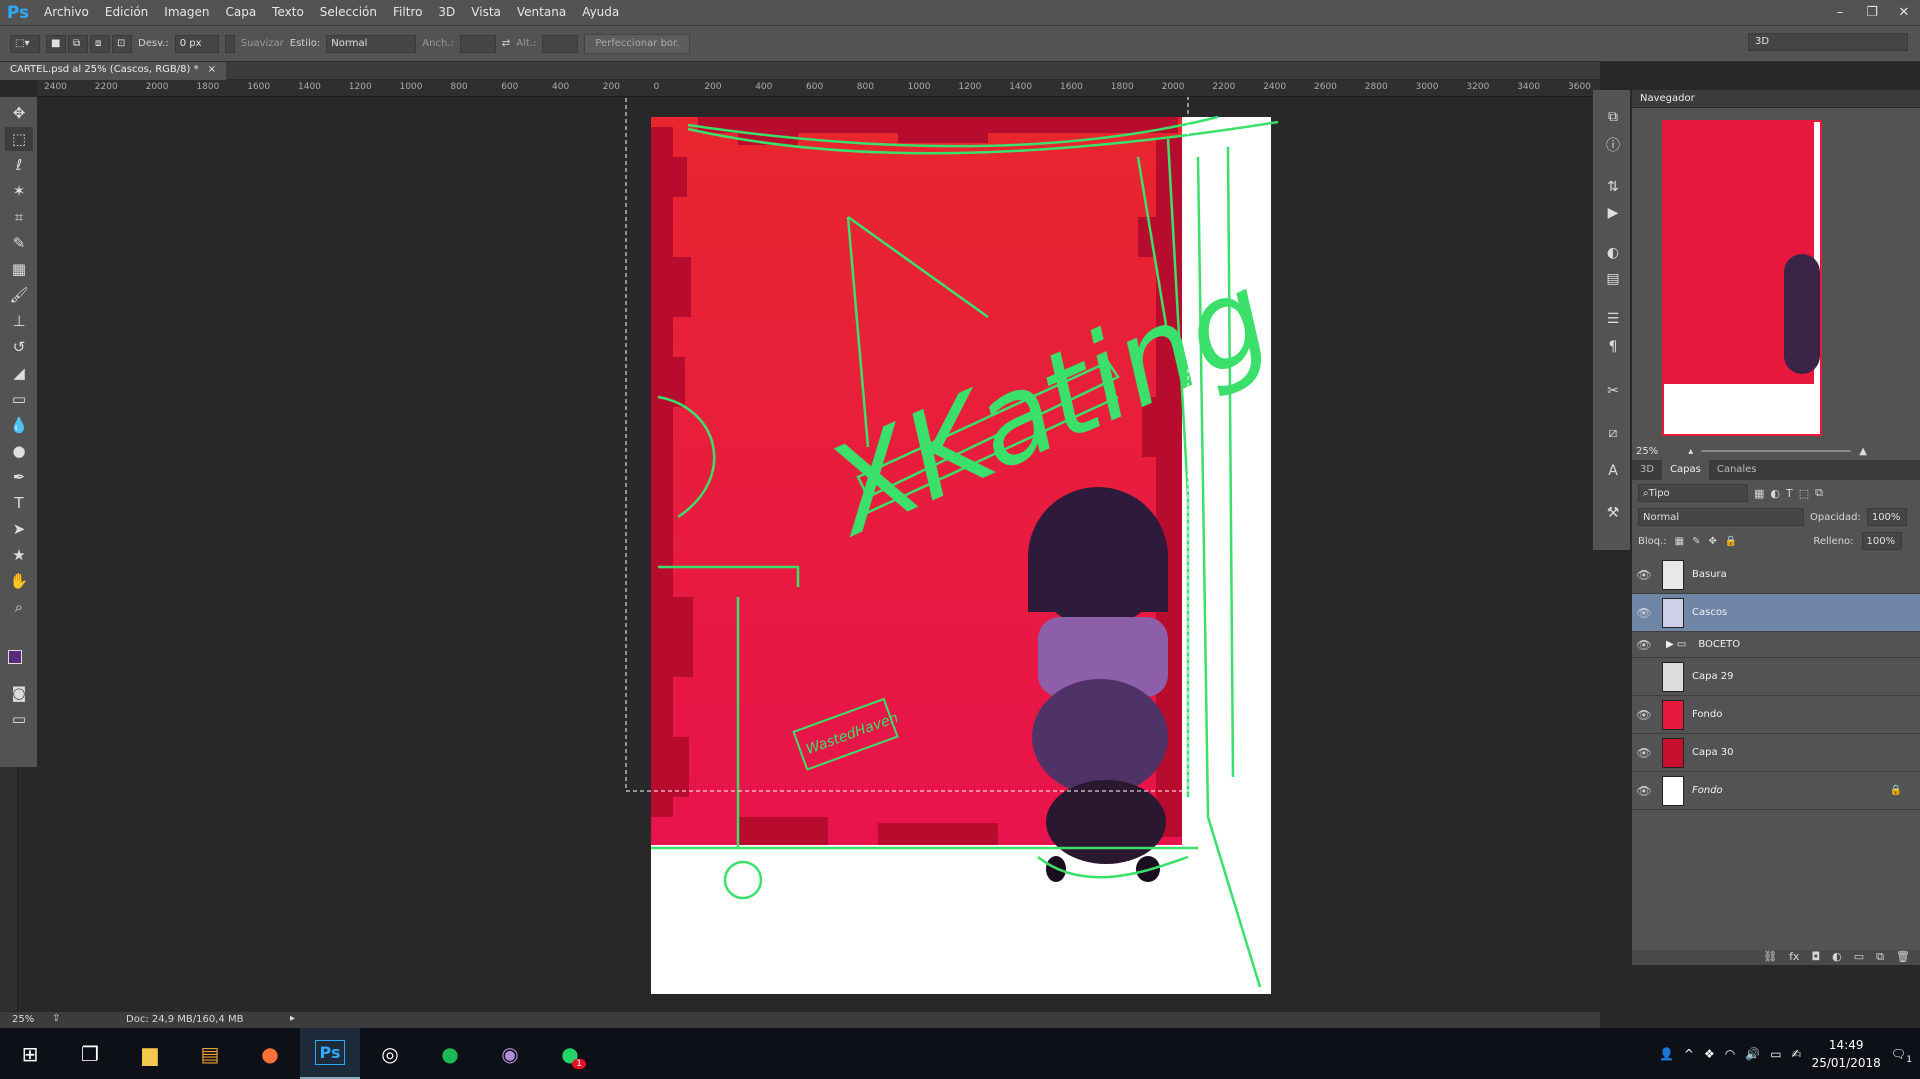 The width and height of the screenshot is (1920, 1079). Describe the element at coordinates (78, 43) in the screenshot. I see `add-selection-icon: ⧉` at that location.